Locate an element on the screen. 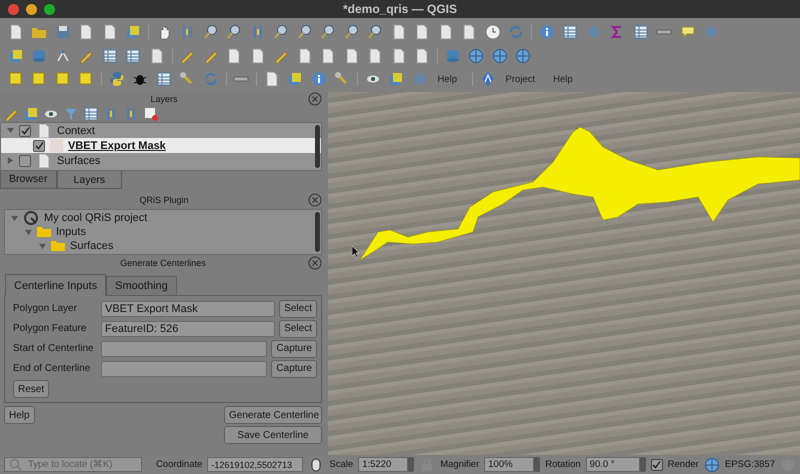 This screenshot has height=474, width=800. zoom-out-icon is located at coordinates (234, 32).